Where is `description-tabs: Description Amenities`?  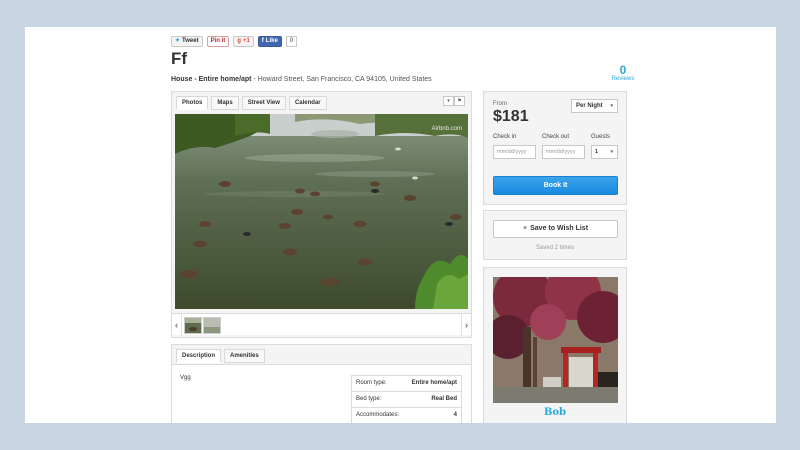
description-tabs: Description Amenities is located at coordinates (220, 356).